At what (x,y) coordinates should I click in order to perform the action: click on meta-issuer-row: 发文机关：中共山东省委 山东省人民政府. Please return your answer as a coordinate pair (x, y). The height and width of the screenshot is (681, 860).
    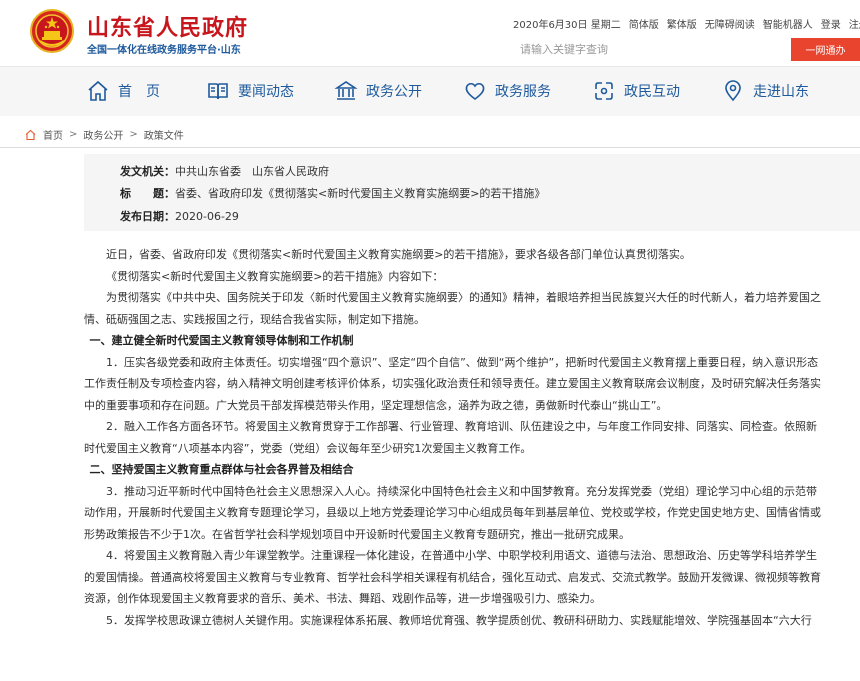
    Looking at the image, I should click on (224, 171).